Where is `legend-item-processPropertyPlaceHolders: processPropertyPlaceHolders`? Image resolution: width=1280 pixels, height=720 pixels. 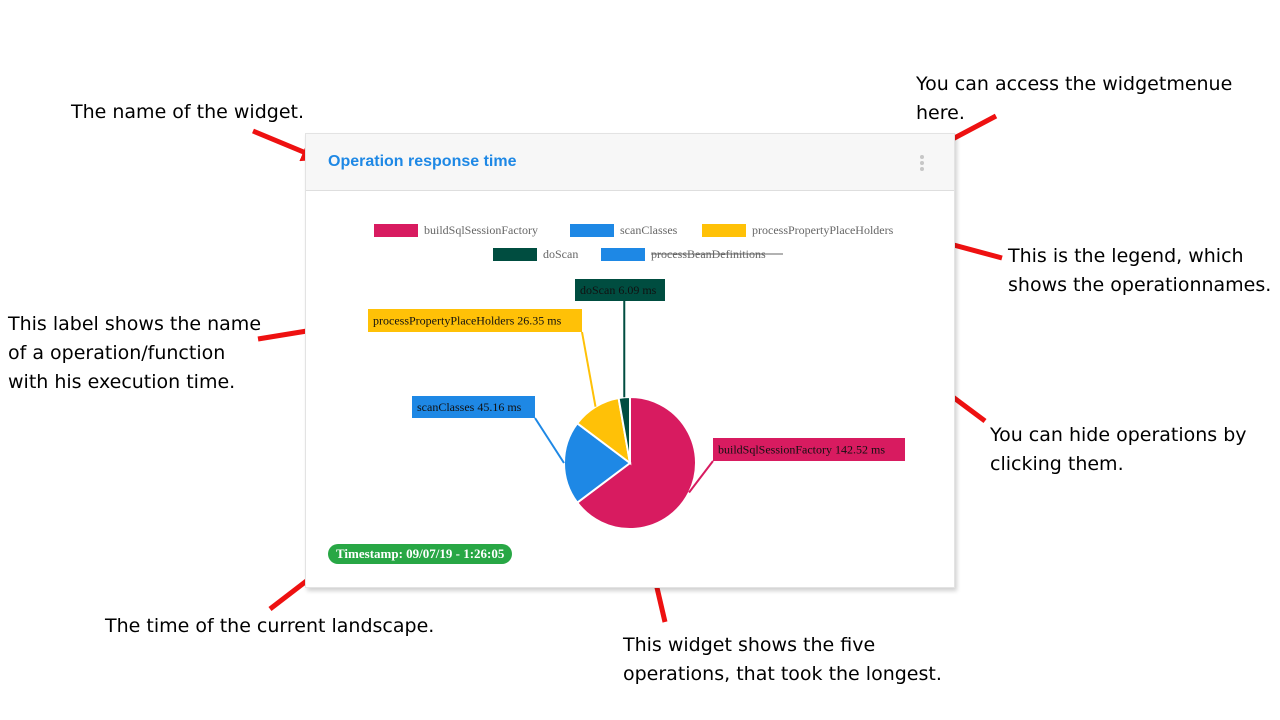 legend-item-processPropertyPlaceHolders: processPropertyPlaceHolders is located at coordinates (798, 230).